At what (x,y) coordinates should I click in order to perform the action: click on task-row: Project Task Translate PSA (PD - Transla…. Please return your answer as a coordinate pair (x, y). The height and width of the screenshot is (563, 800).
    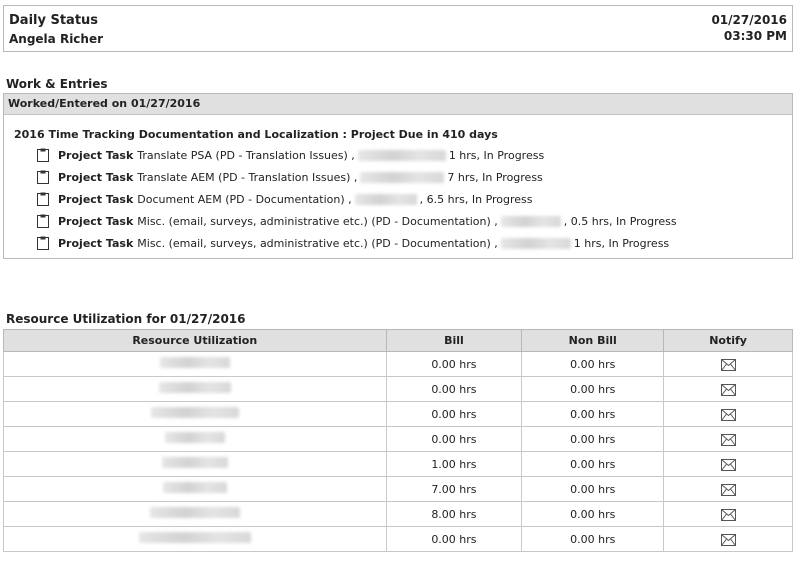
    Looking at the image, I should click on (290, 155).